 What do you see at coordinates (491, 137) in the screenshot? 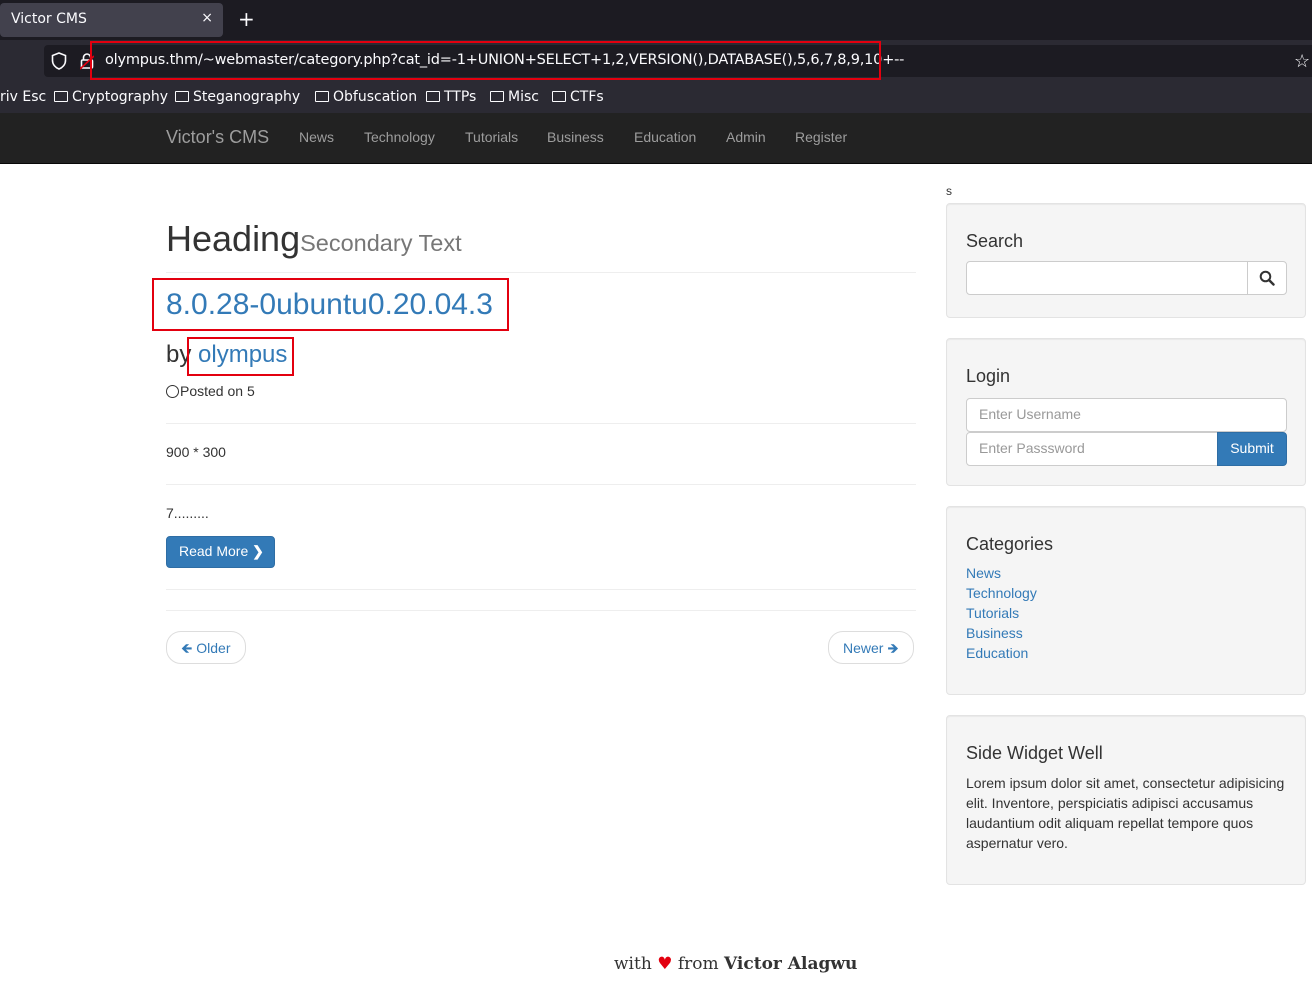
I see `nav-tutorials: Tutorials` at bounding box center [491, 137].